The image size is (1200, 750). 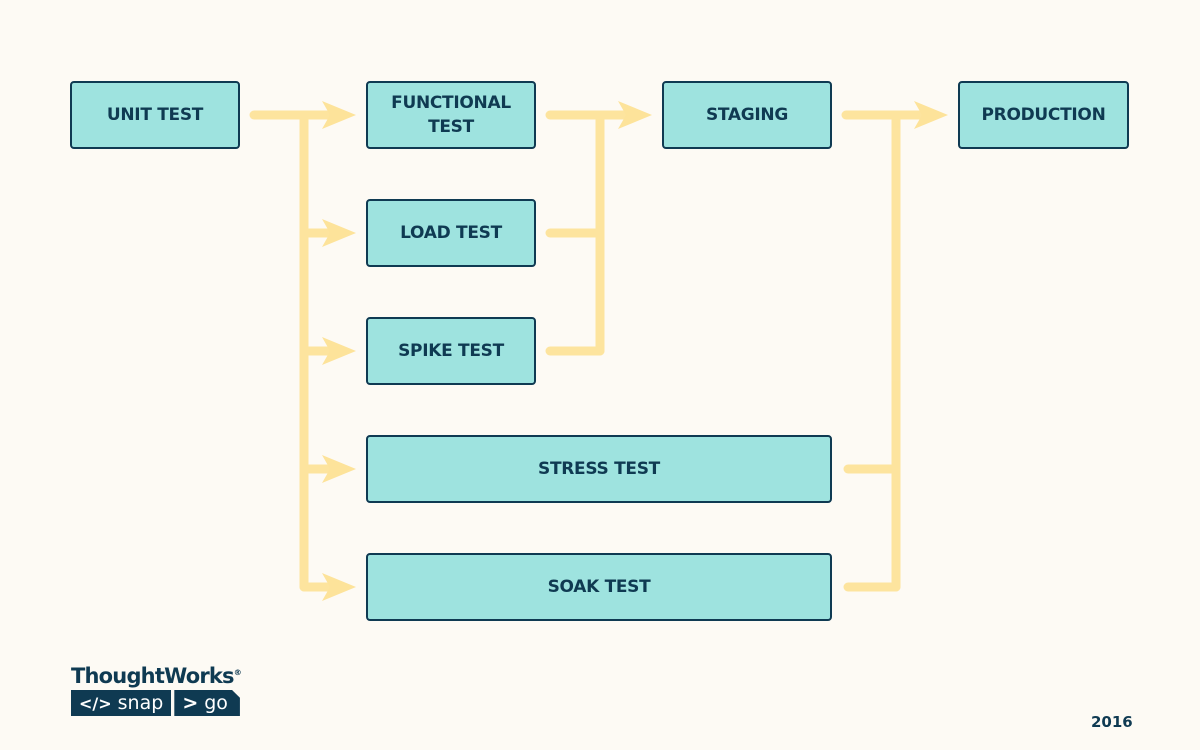 What do you see at coordinates (451, 127) in the screenshot?
I see `node-label-line2: TEST` at bounding box center [451, 127].